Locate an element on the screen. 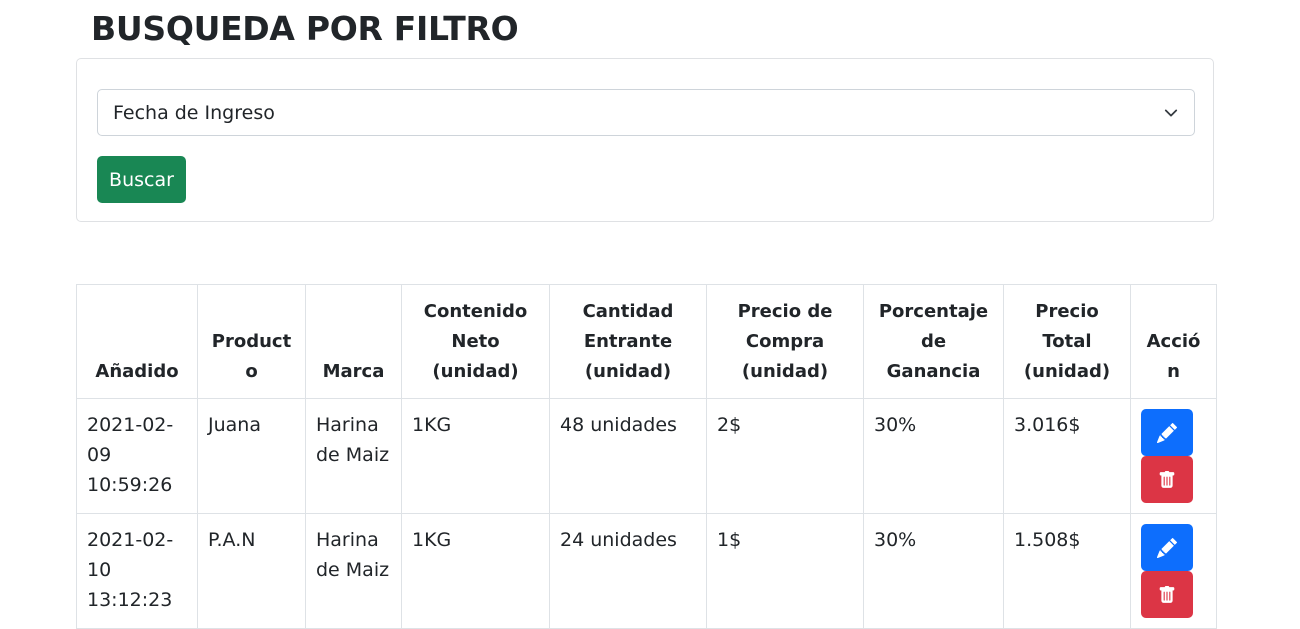  column-header-action: Acción is located at coordinates (1173, 341).